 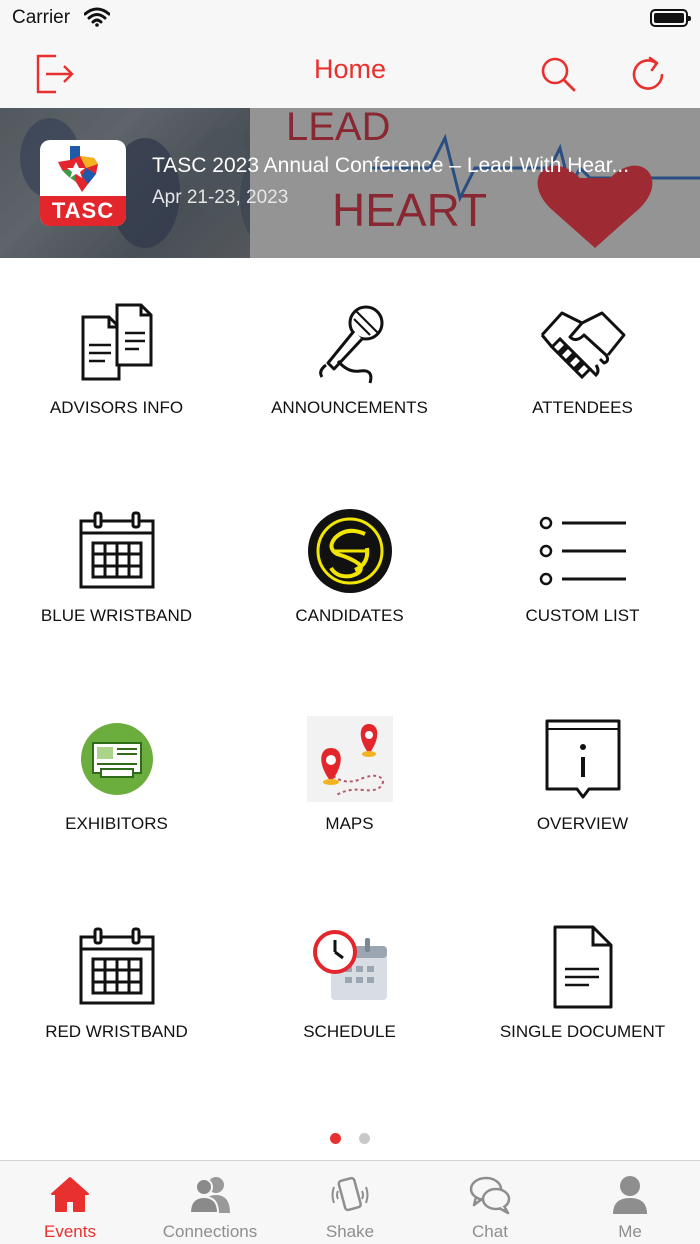 I want to click on info-icon, so click(x=583, y=759).